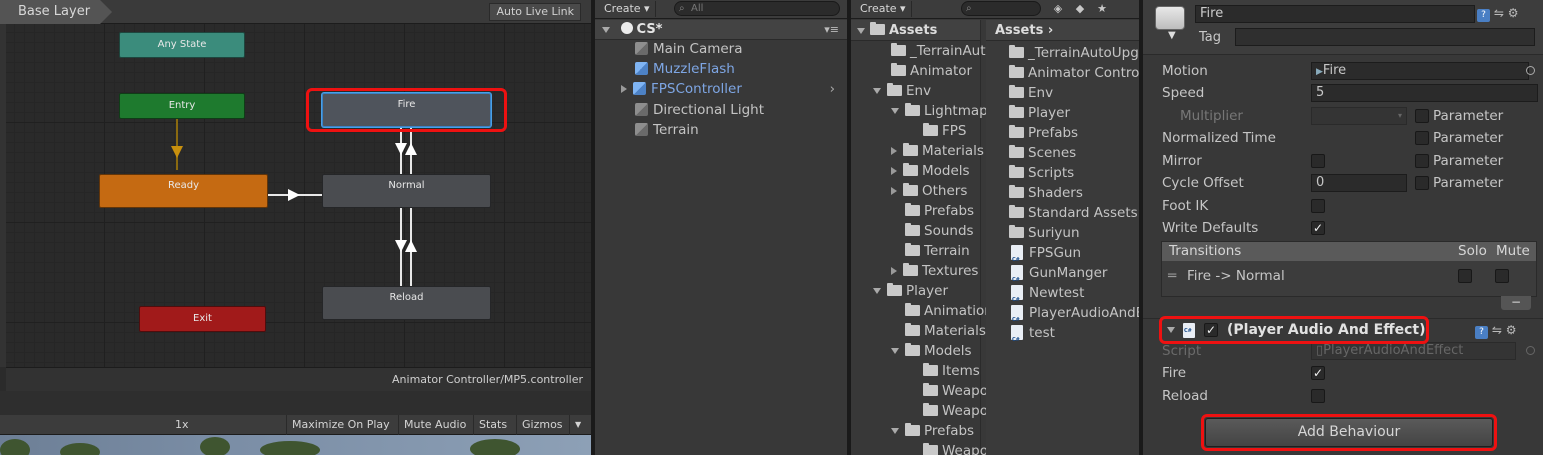 This screenshot has height=455, width=1543. What do you see at coordinates (434, 425) in the screenshot?
I see `mute-audio-toggle: Mute Audio` at bounding box center [434, 425].